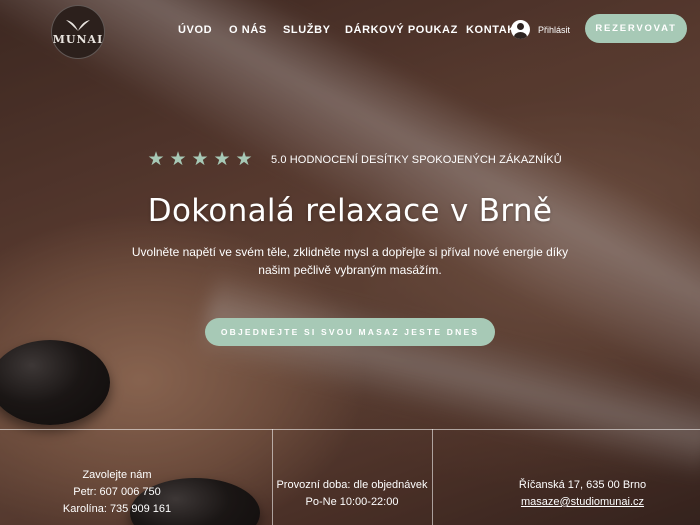  What do you see at coordinates (248, 30) in the screenshot?
I see `nav-item-o-nas: O NÁS` at bounding box center [248, 30].